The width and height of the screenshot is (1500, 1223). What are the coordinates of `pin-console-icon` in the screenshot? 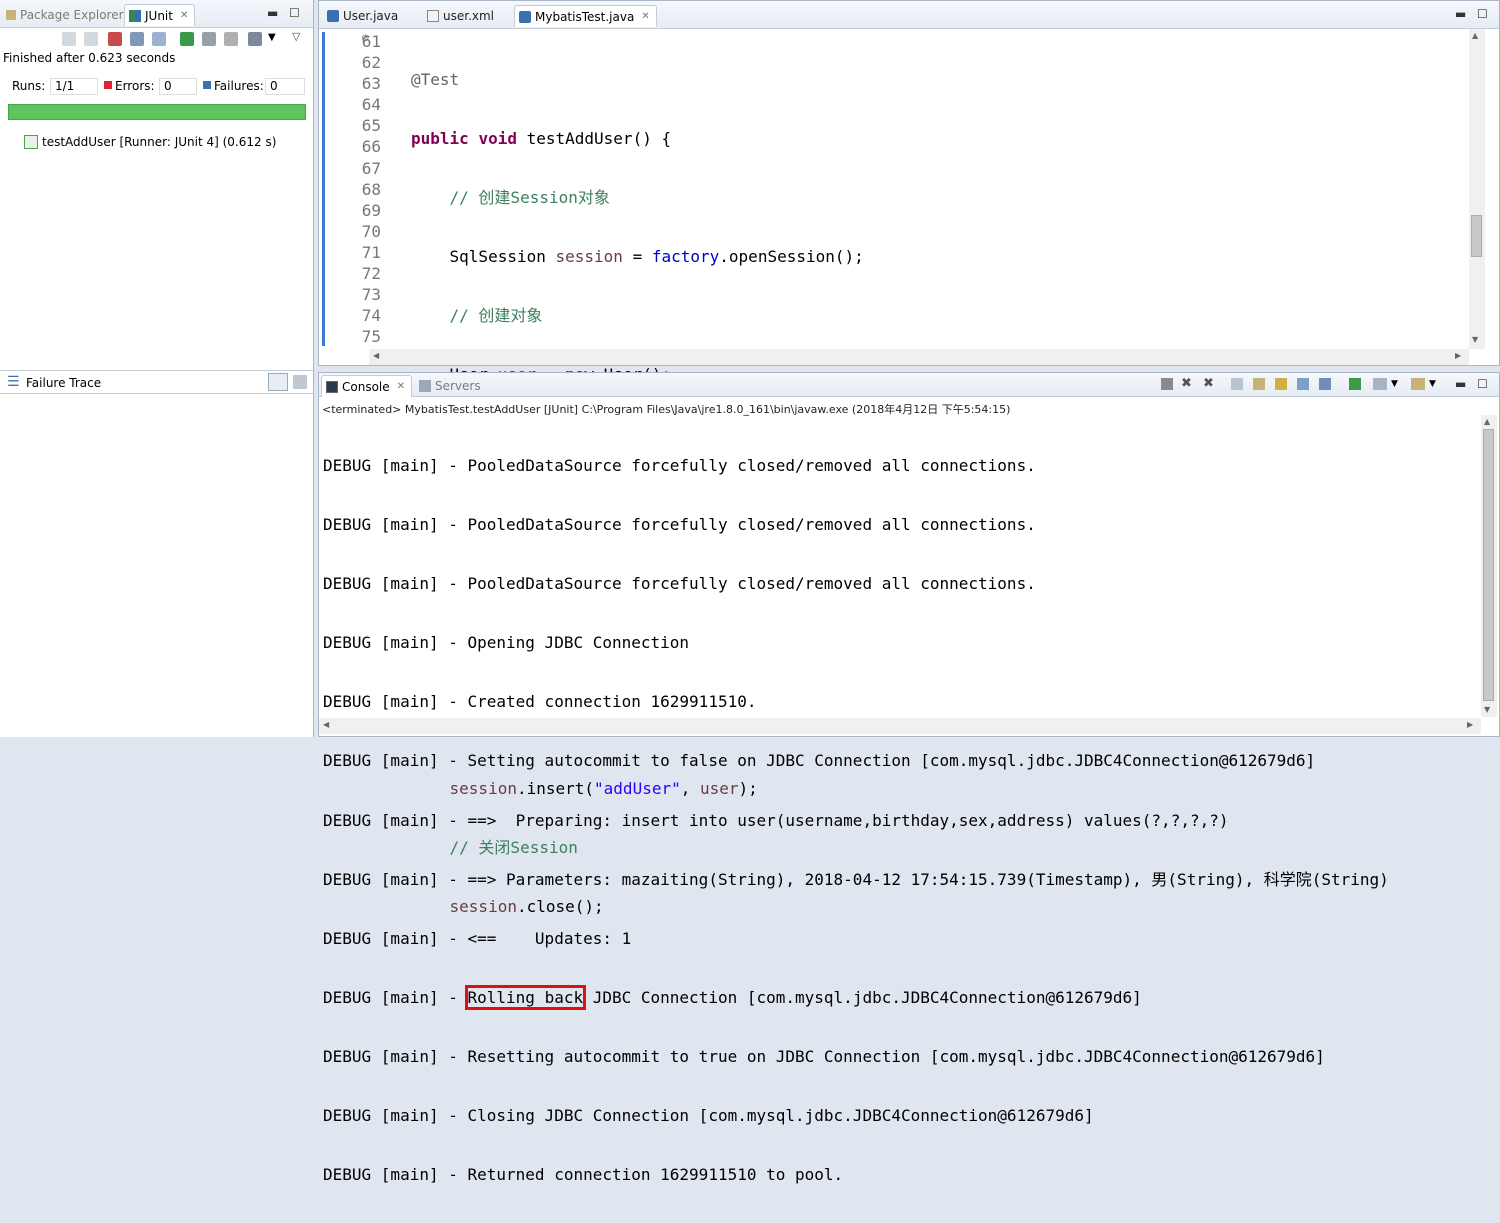 It's located at (1355, 384).